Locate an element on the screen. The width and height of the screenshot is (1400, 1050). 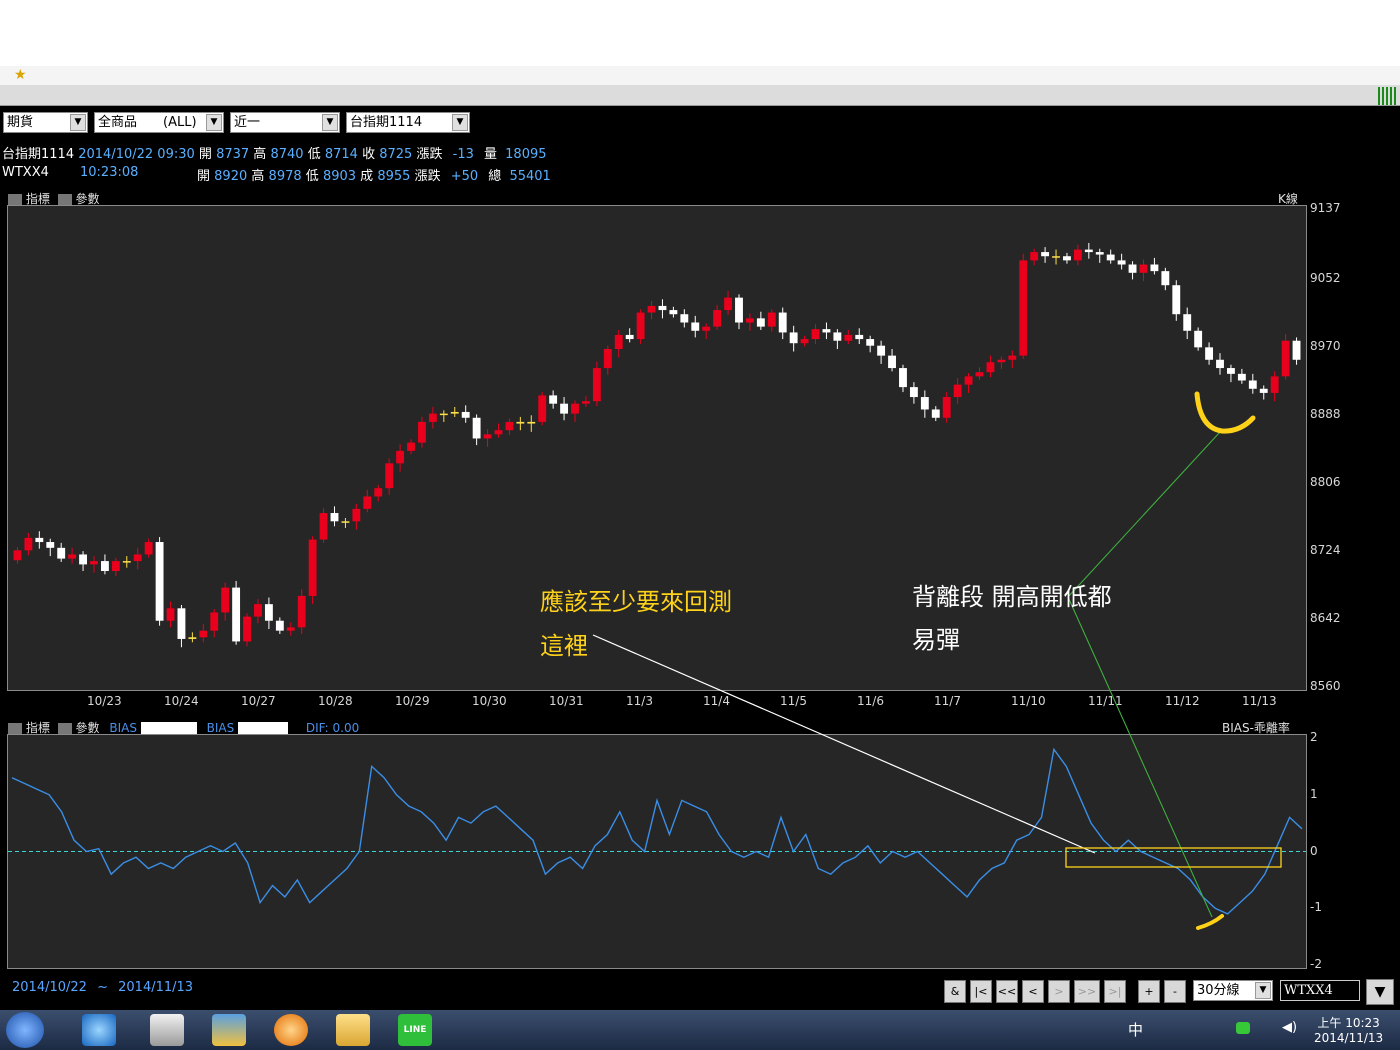
highlight-smile-mark is located at coordinates (1225, 412).